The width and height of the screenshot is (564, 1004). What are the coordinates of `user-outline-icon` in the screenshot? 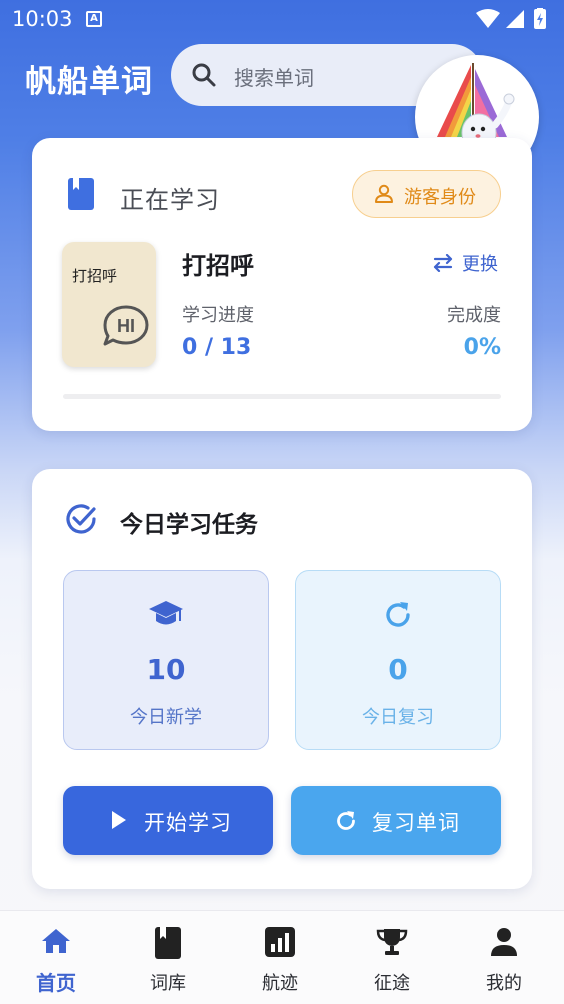 It's located at (384, 193).